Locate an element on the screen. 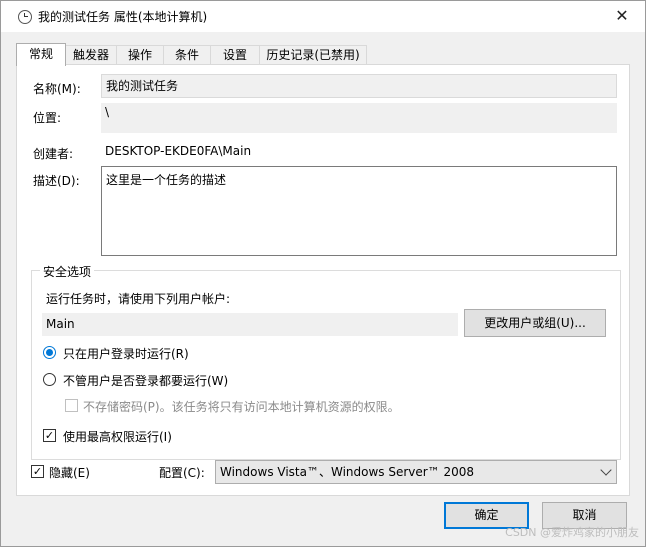  radio-run-whether-logged-on is located at coordinates (49, 379).